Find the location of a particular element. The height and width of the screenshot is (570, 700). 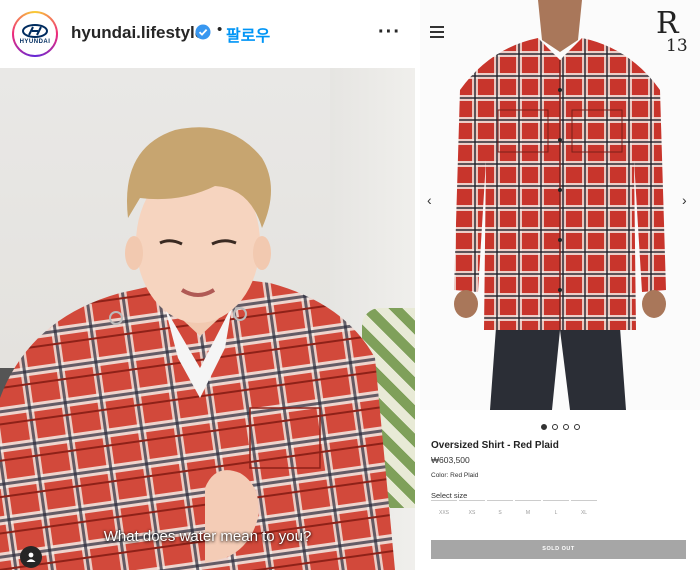

size-options: XXS XS S M L XL is located at coordinates (516, 508).